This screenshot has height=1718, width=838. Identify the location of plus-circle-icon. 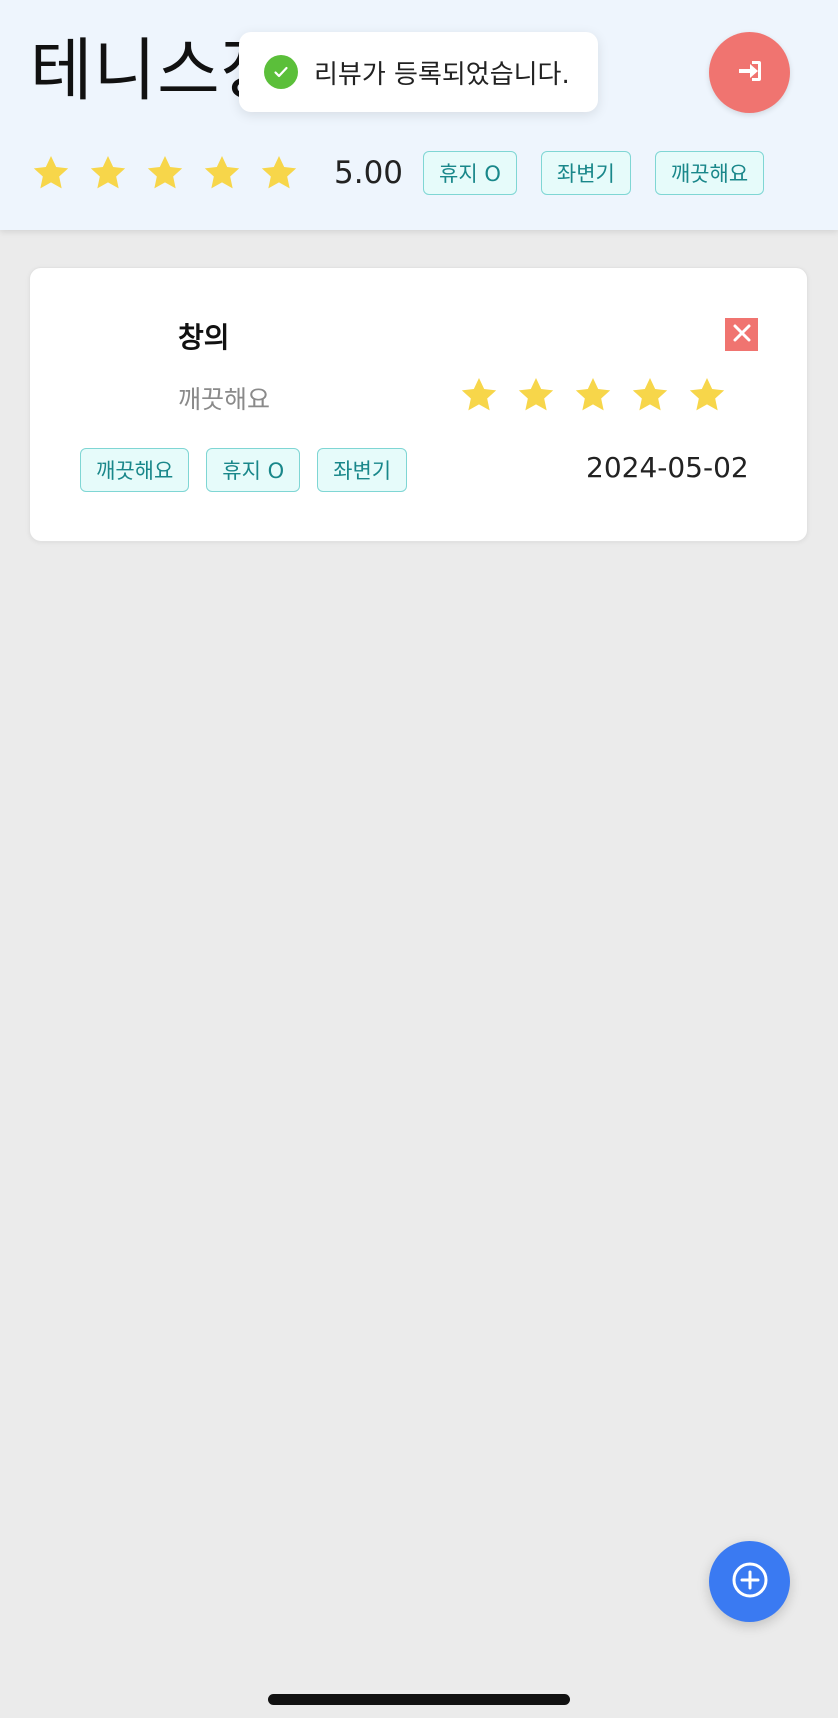
(750, 1582).